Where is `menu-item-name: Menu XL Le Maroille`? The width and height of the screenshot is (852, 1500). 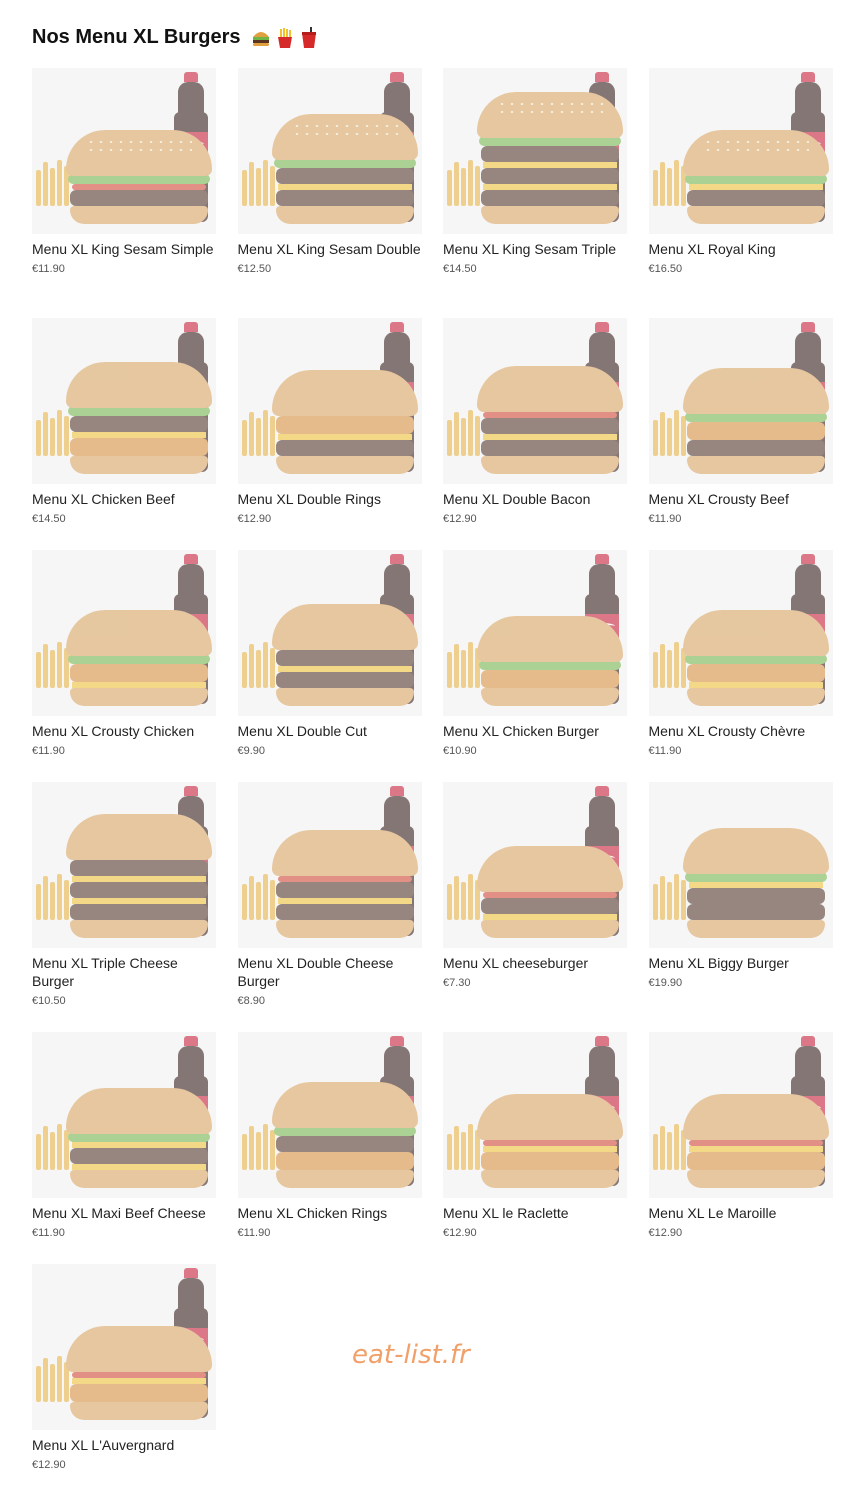 menu-item-name: Menu XL Le Maroille is located at coordinates (741, 1213).